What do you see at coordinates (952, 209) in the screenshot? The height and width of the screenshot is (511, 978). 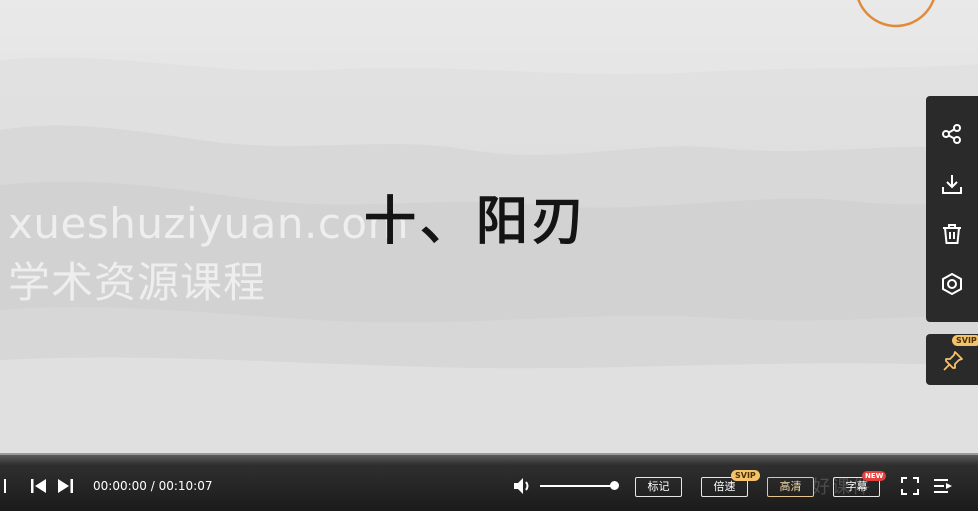 I see `side-toolbar` at bounding box center [952, 209].